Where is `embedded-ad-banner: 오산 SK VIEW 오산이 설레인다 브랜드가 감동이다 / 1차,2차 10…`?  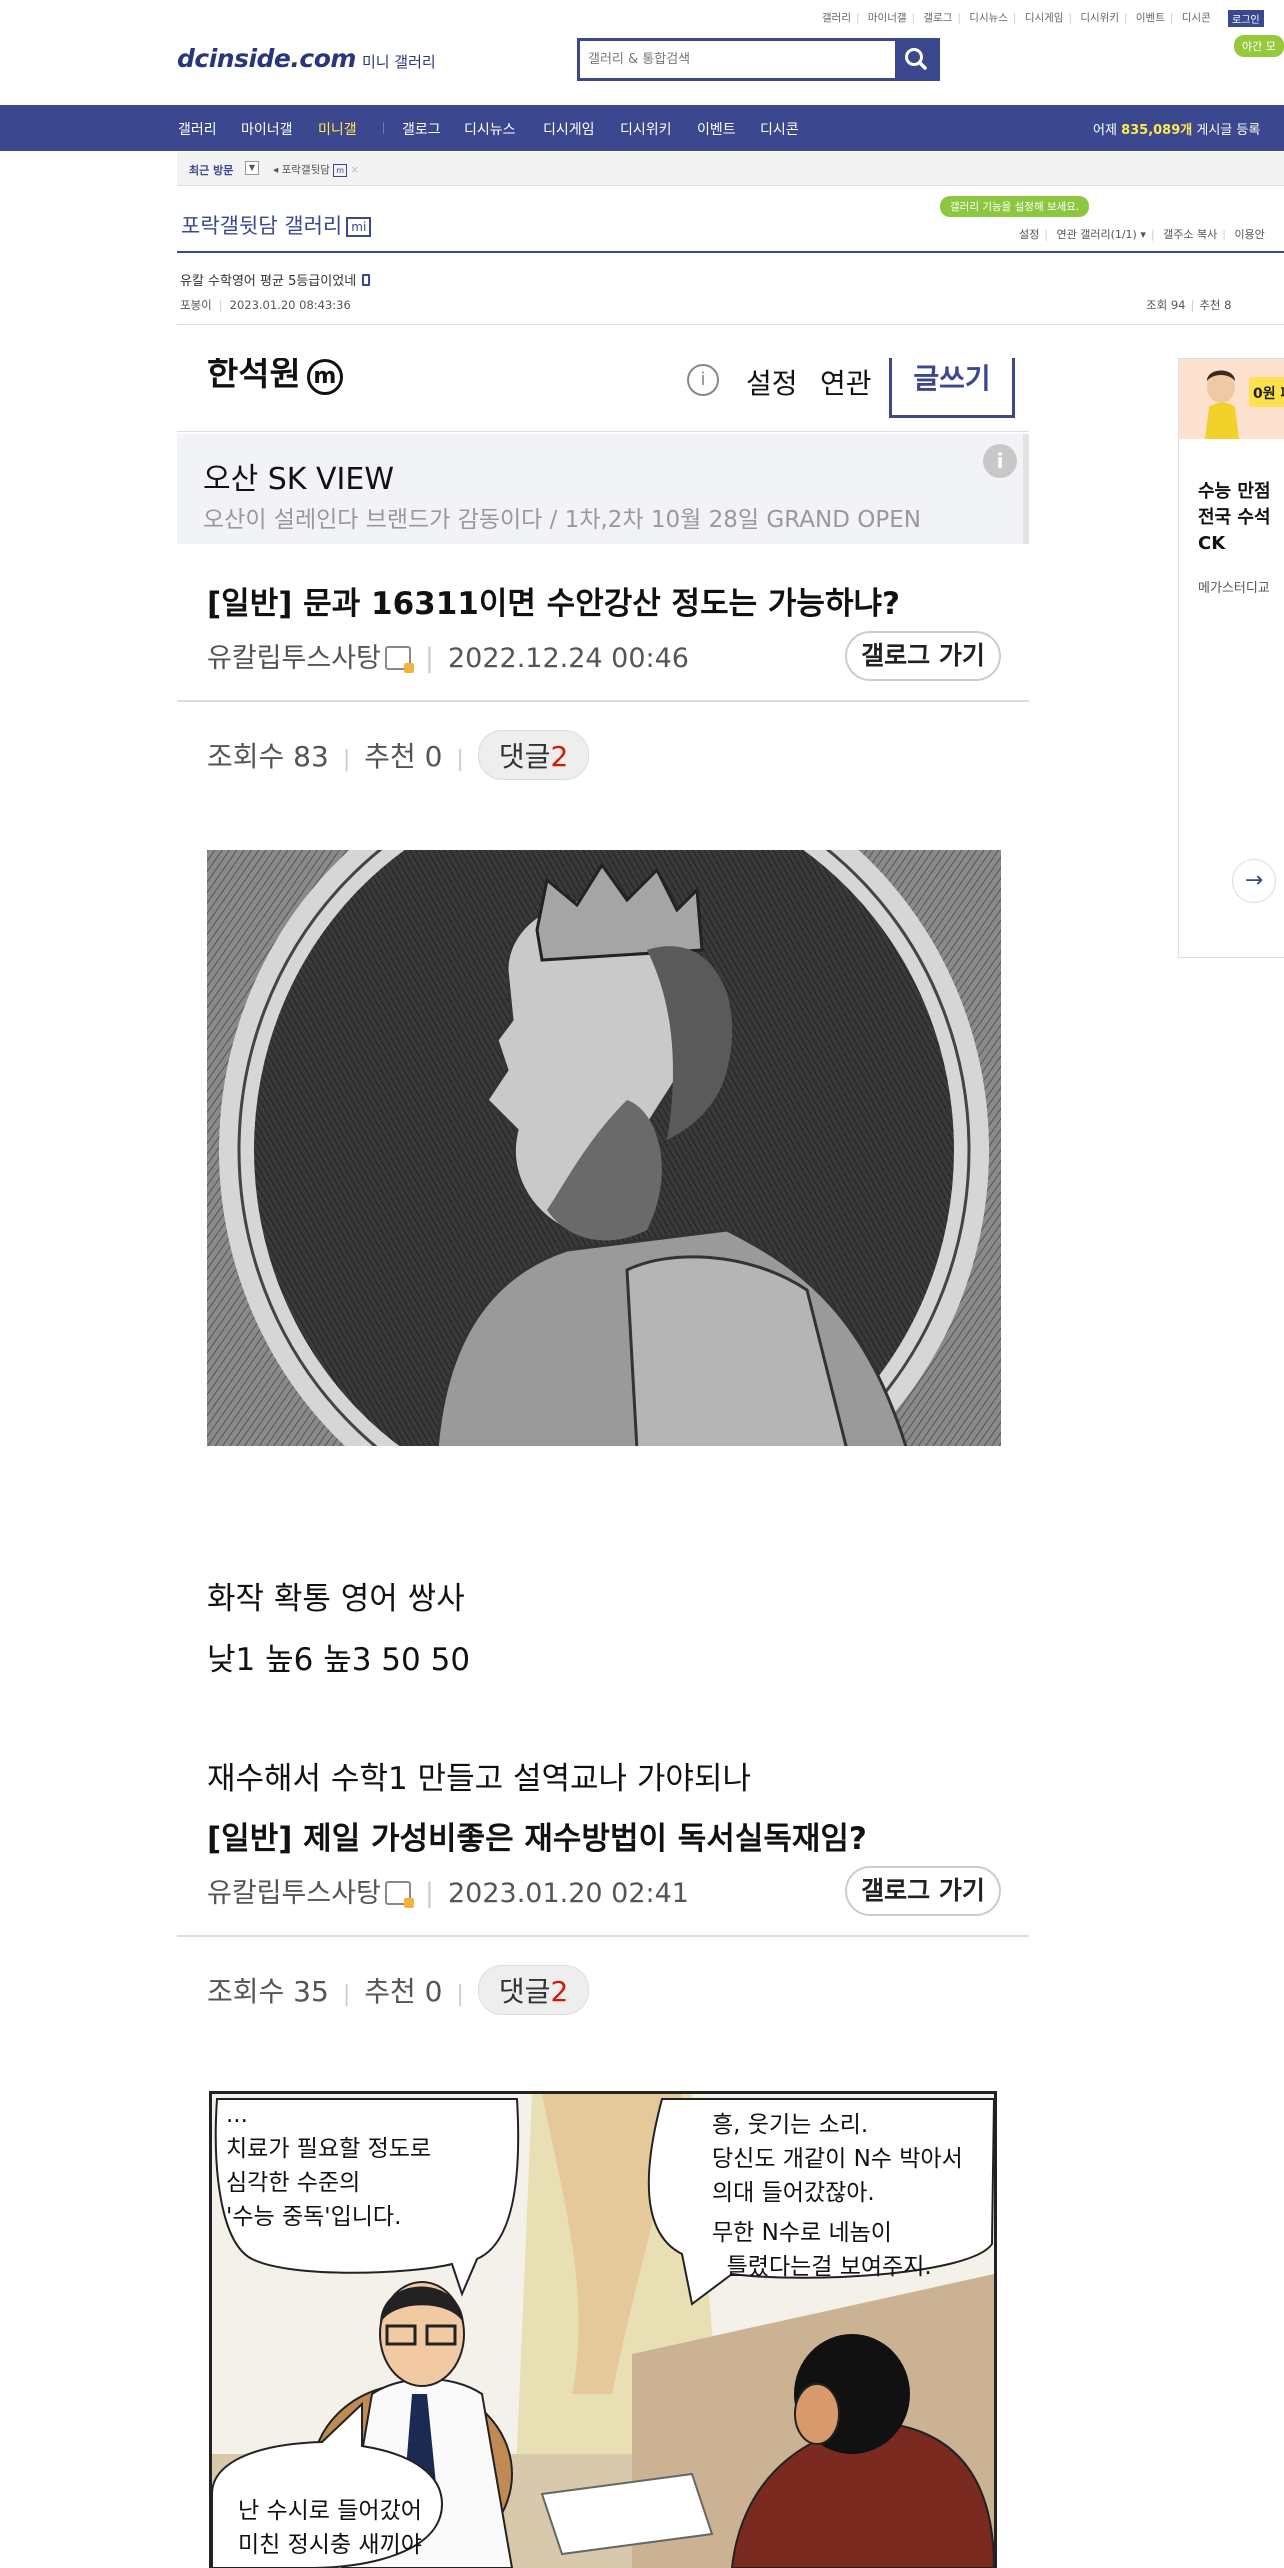
embedded-ad-banner: 오산 SK VIEW 오산이 설레인다 브랜드가 감동이다 / 1차,2차 10… is located at coordinates (603, 489).